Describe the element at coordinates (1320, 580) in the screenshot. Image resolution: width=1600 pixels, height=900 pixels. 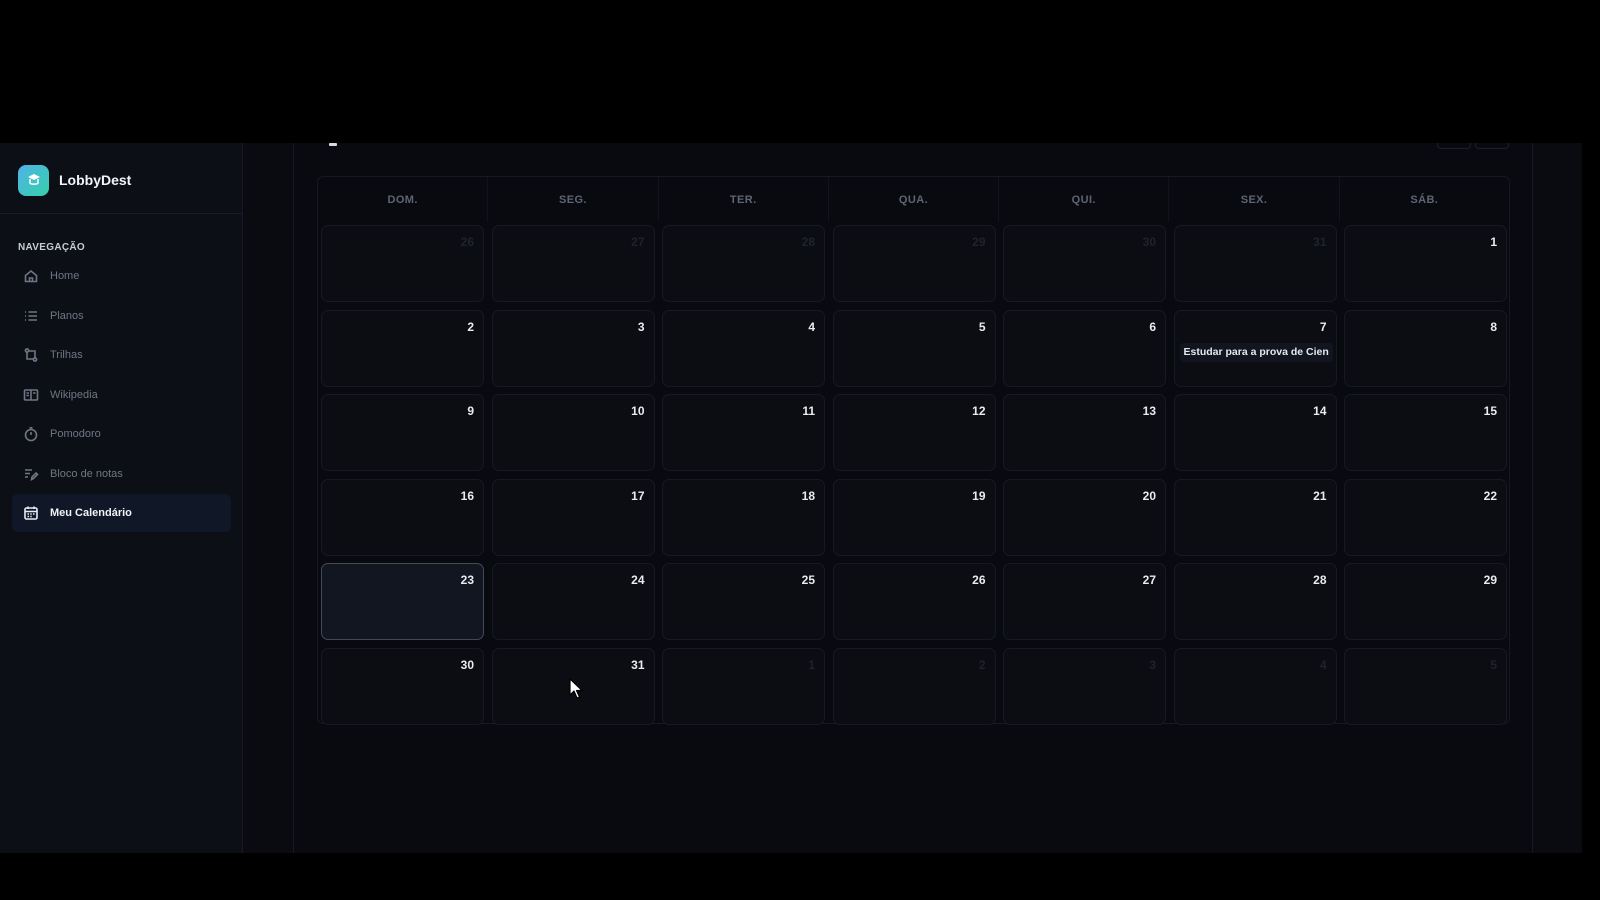
I see `day-number: 28` at that location.